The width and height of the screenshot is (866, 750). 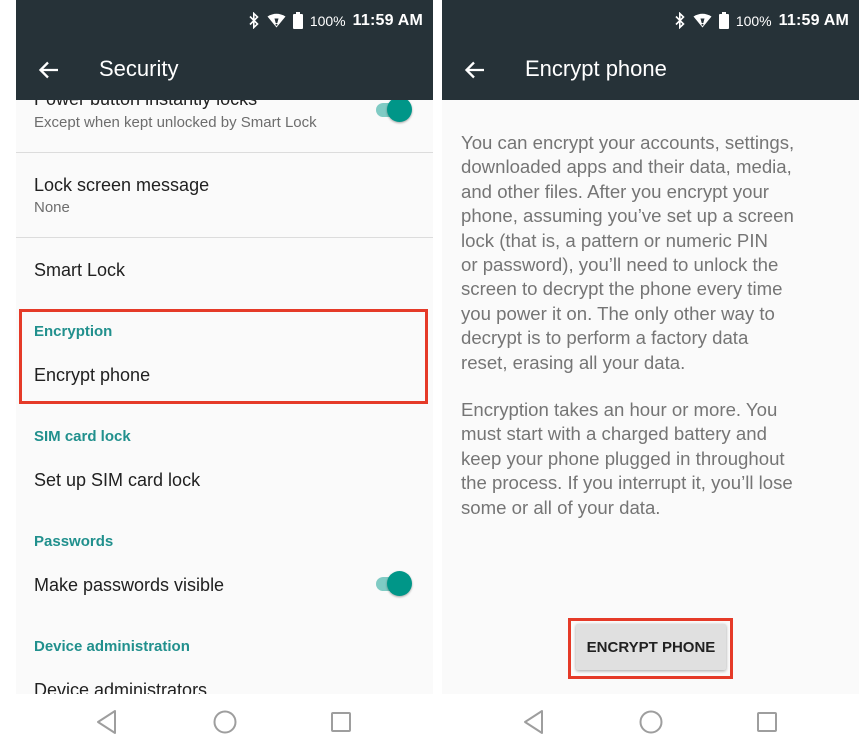 What do you see at coordinates (120, 687) in the screenshot?
I see `device-administrators-item: Device administrators` at bounding box center [120, 687].